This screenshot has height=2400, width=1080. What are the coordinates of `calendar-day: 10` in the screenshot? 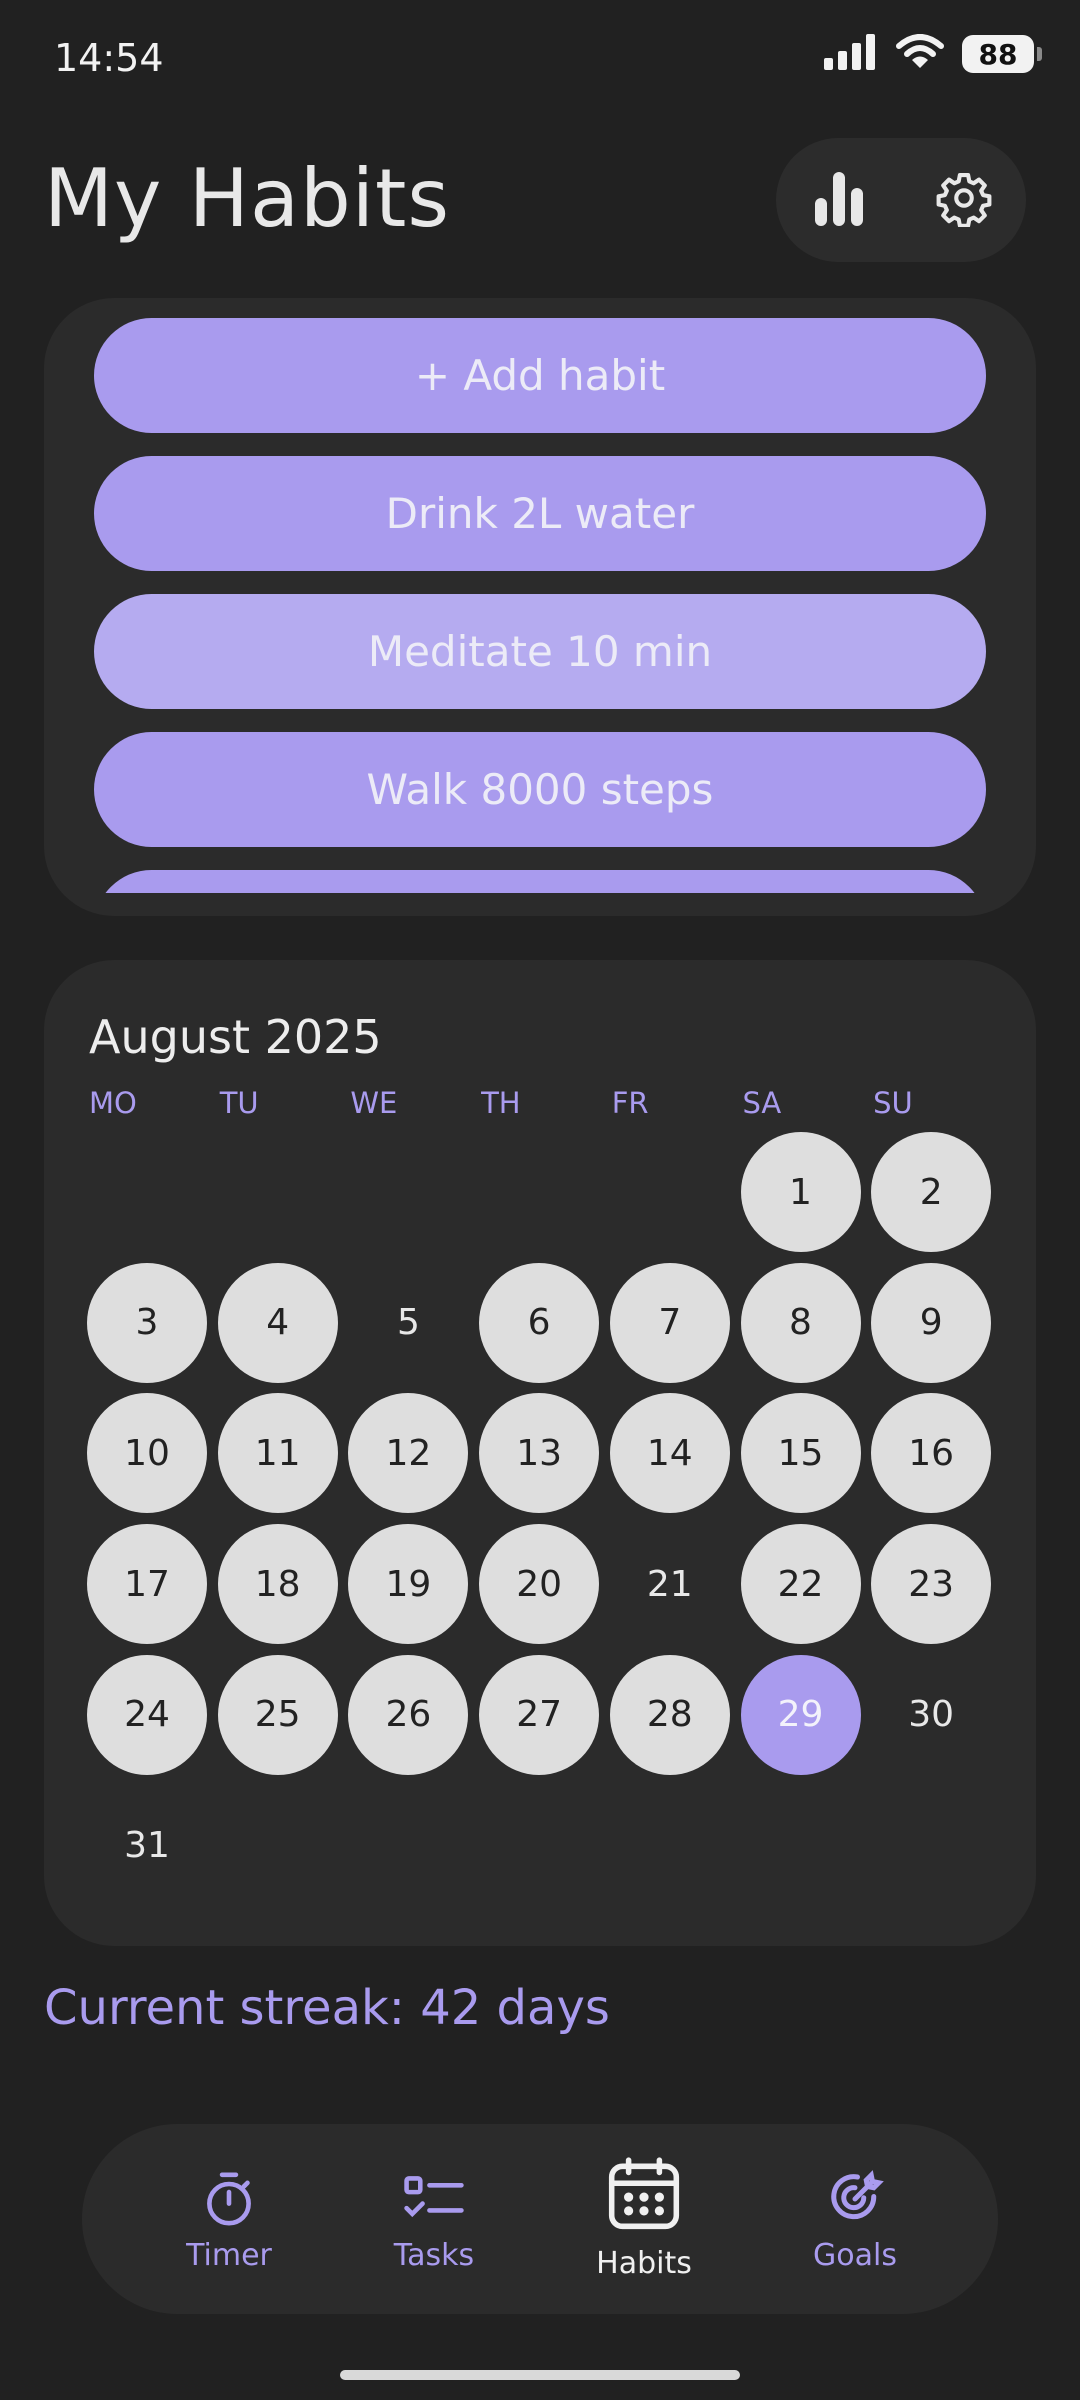 It's located at (147, 1453).